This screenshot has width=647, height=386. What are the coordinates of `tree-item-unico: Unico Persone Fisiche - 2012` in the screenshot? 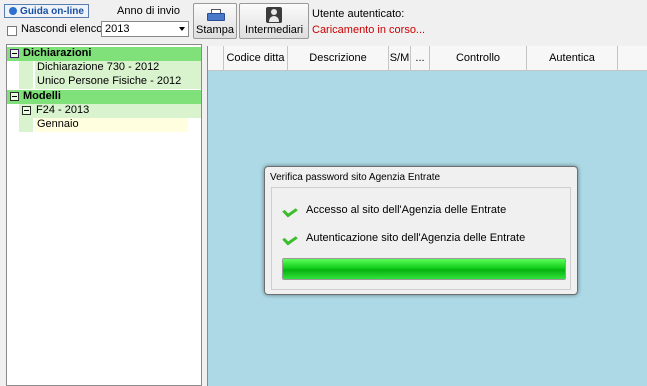 It's located at (118, 82).